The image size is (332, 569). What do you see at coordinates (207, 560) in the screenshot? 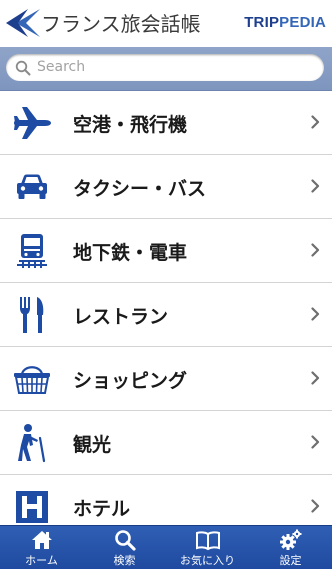
I see `tab-label: お気に入り` at bounding box center [207, 560].